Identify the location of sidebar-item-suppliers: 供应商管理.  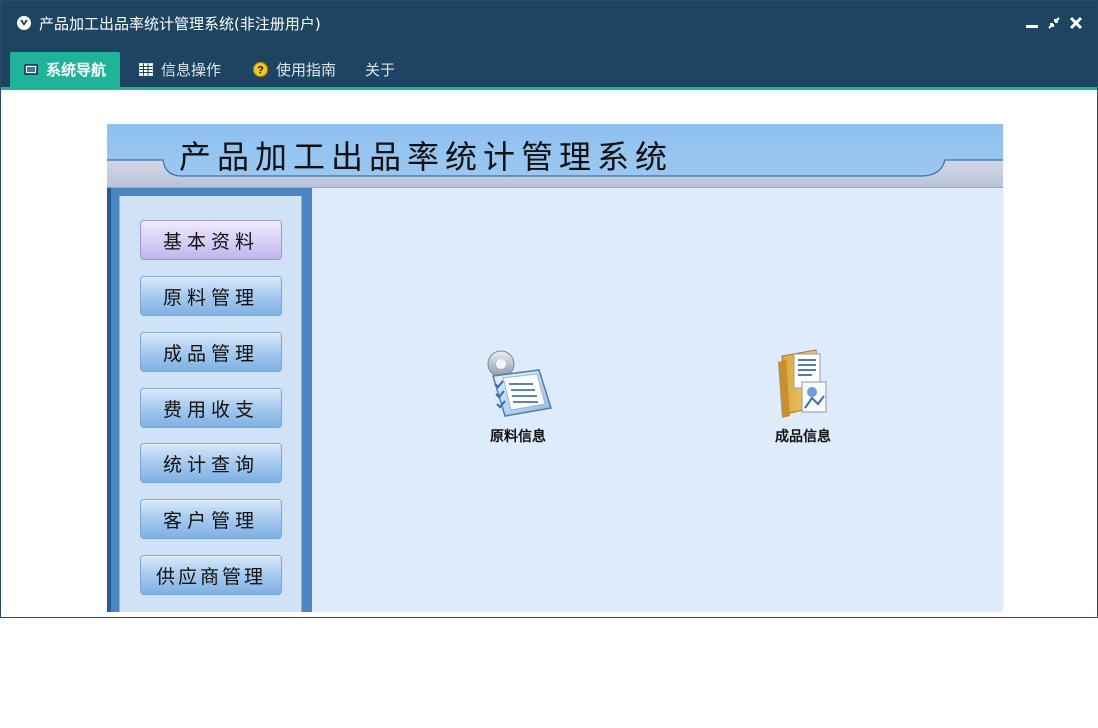
(211, 575).